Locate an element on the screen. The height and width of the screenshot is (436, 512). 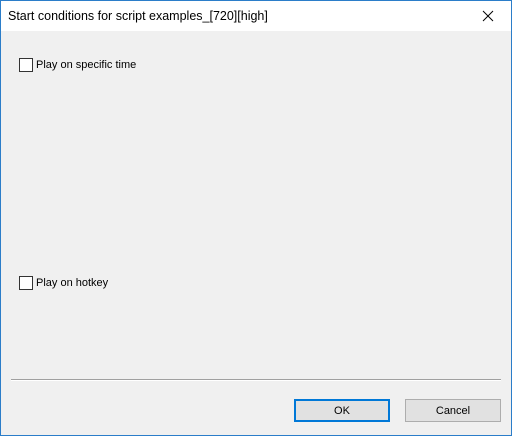
cancel-button: Cancel is located at coordinates (453, 410).